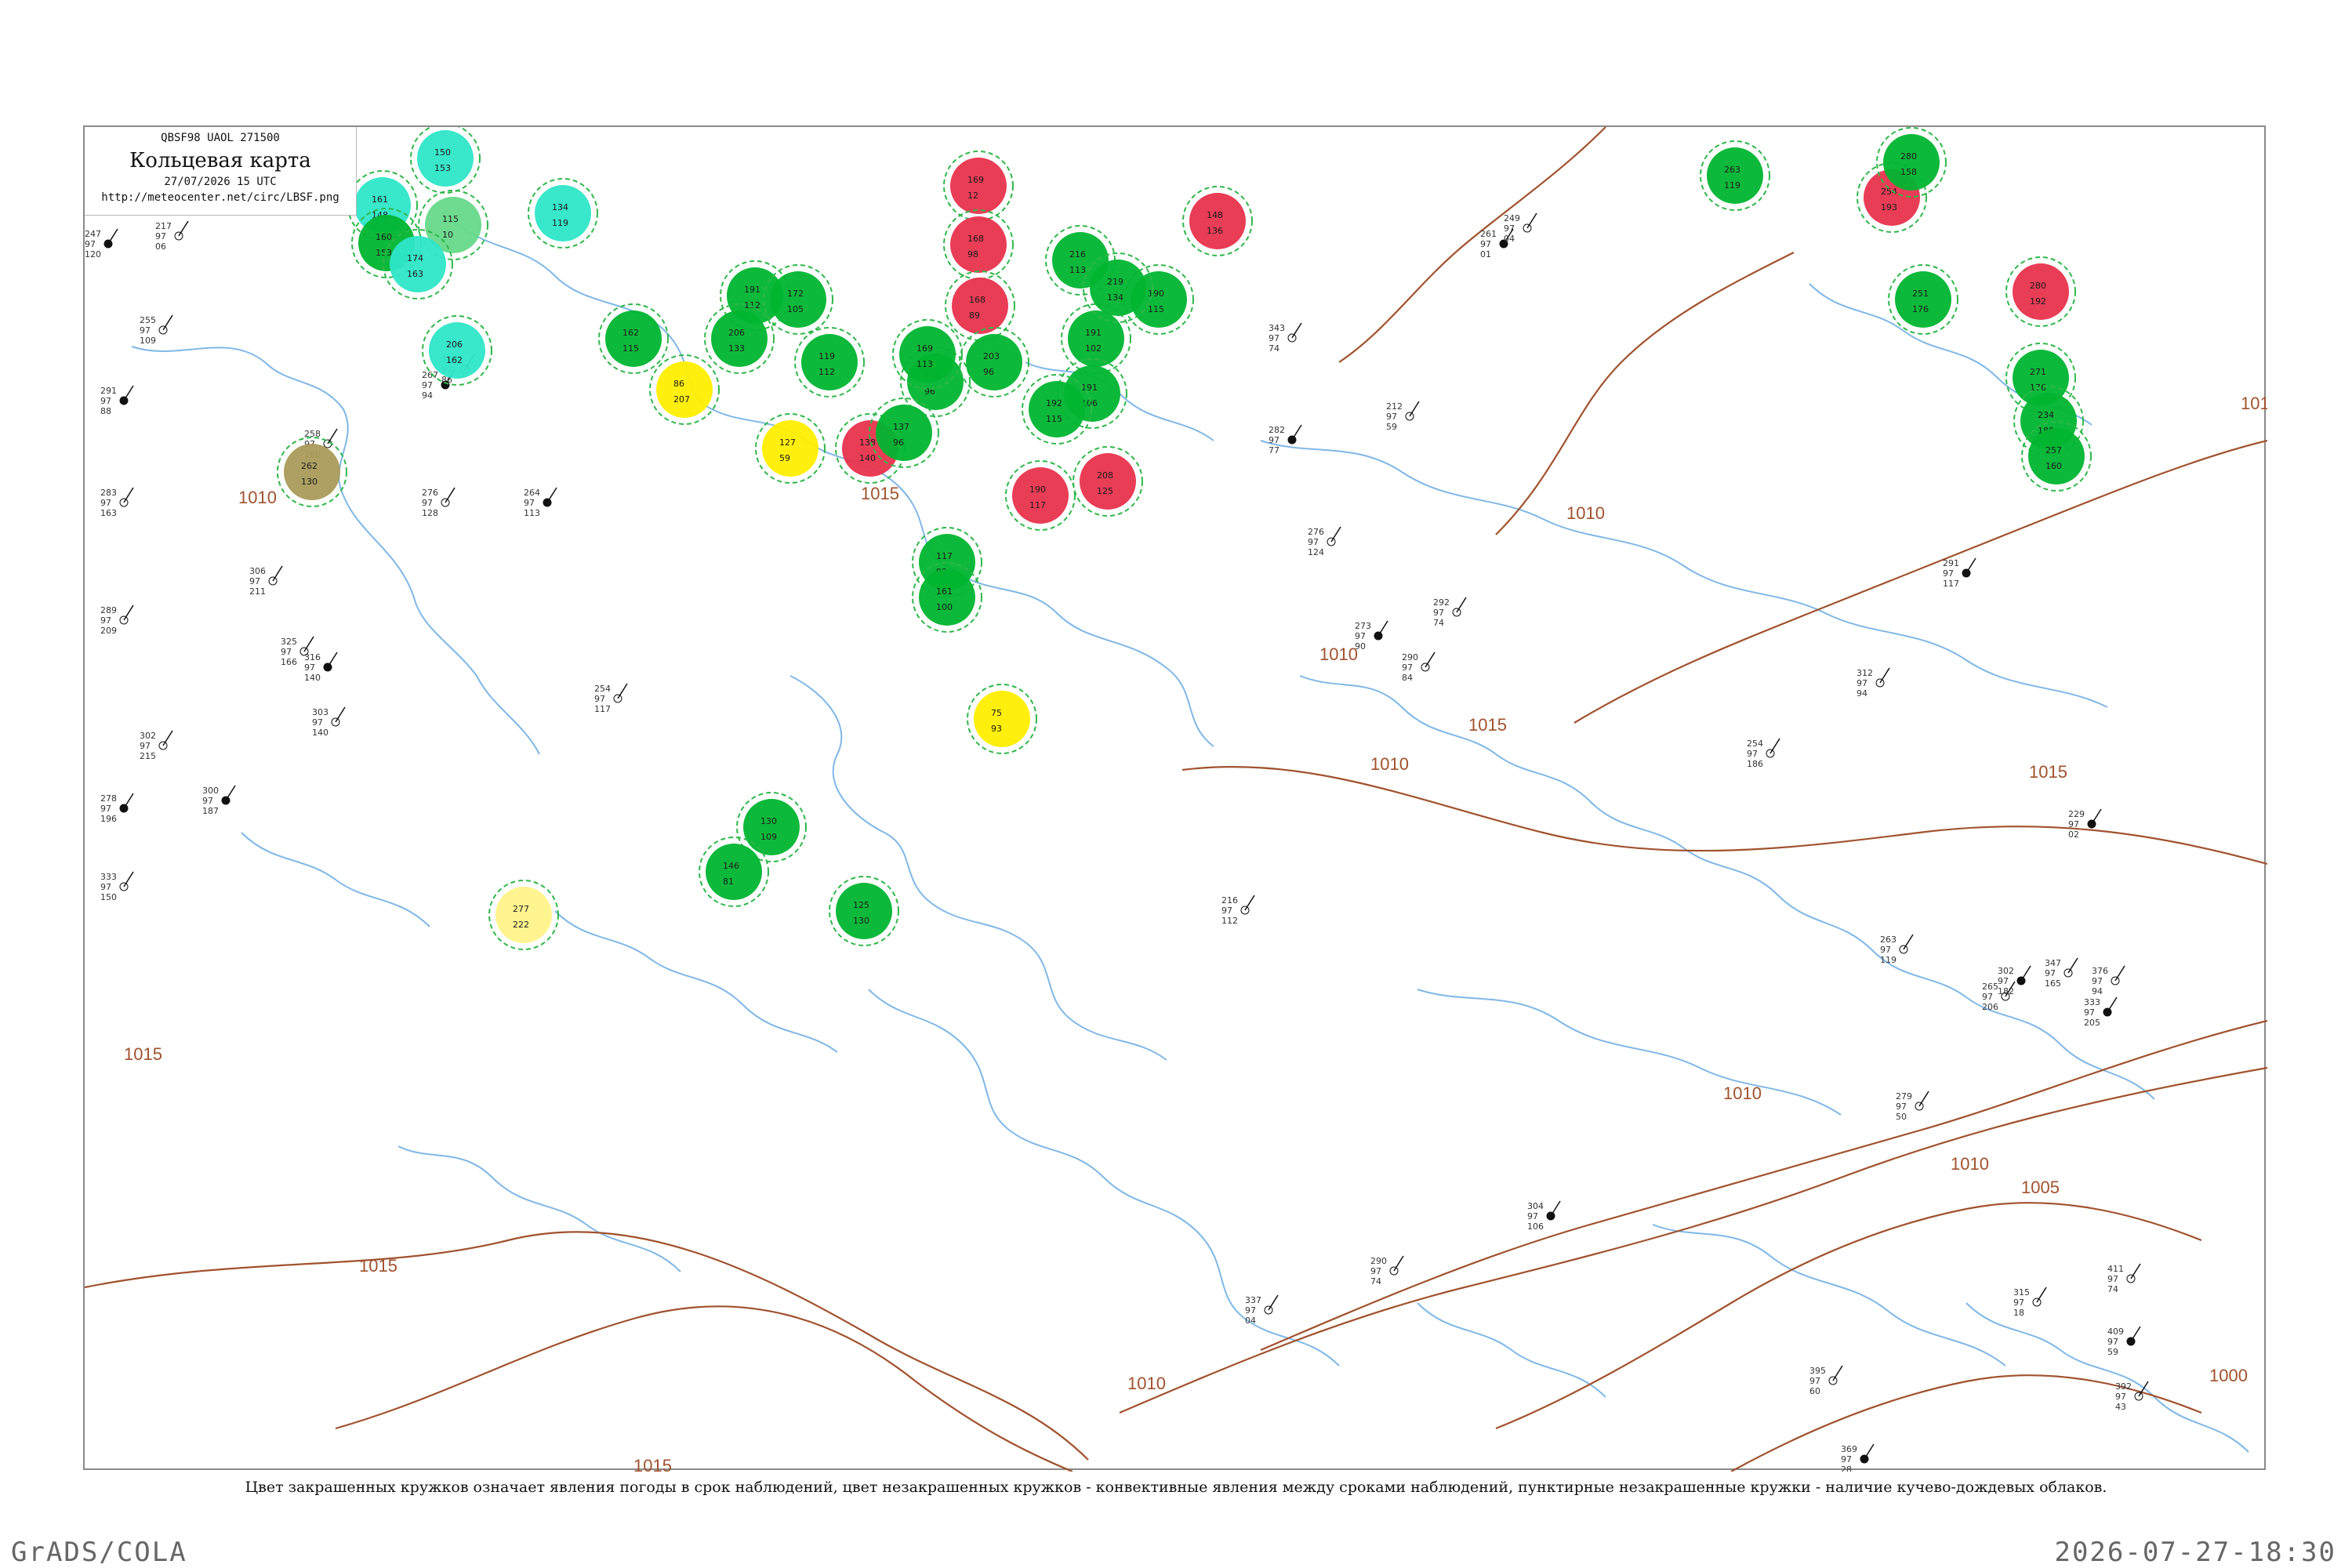 The width and height of the screenshot is (2352, 1568). I want to click on weather-circle-green: 162 115, so click(633, 338).